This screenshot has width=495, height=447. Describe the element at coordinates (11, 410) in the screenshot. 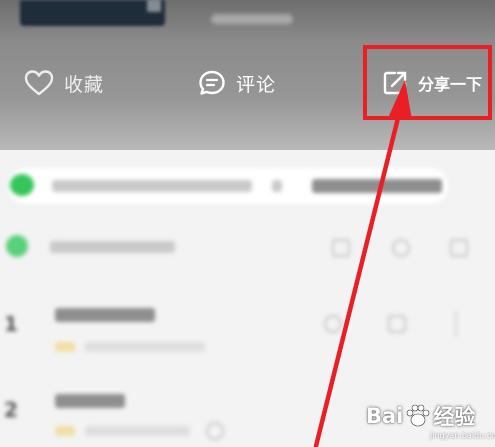

I see `song-number: 2` at that location.